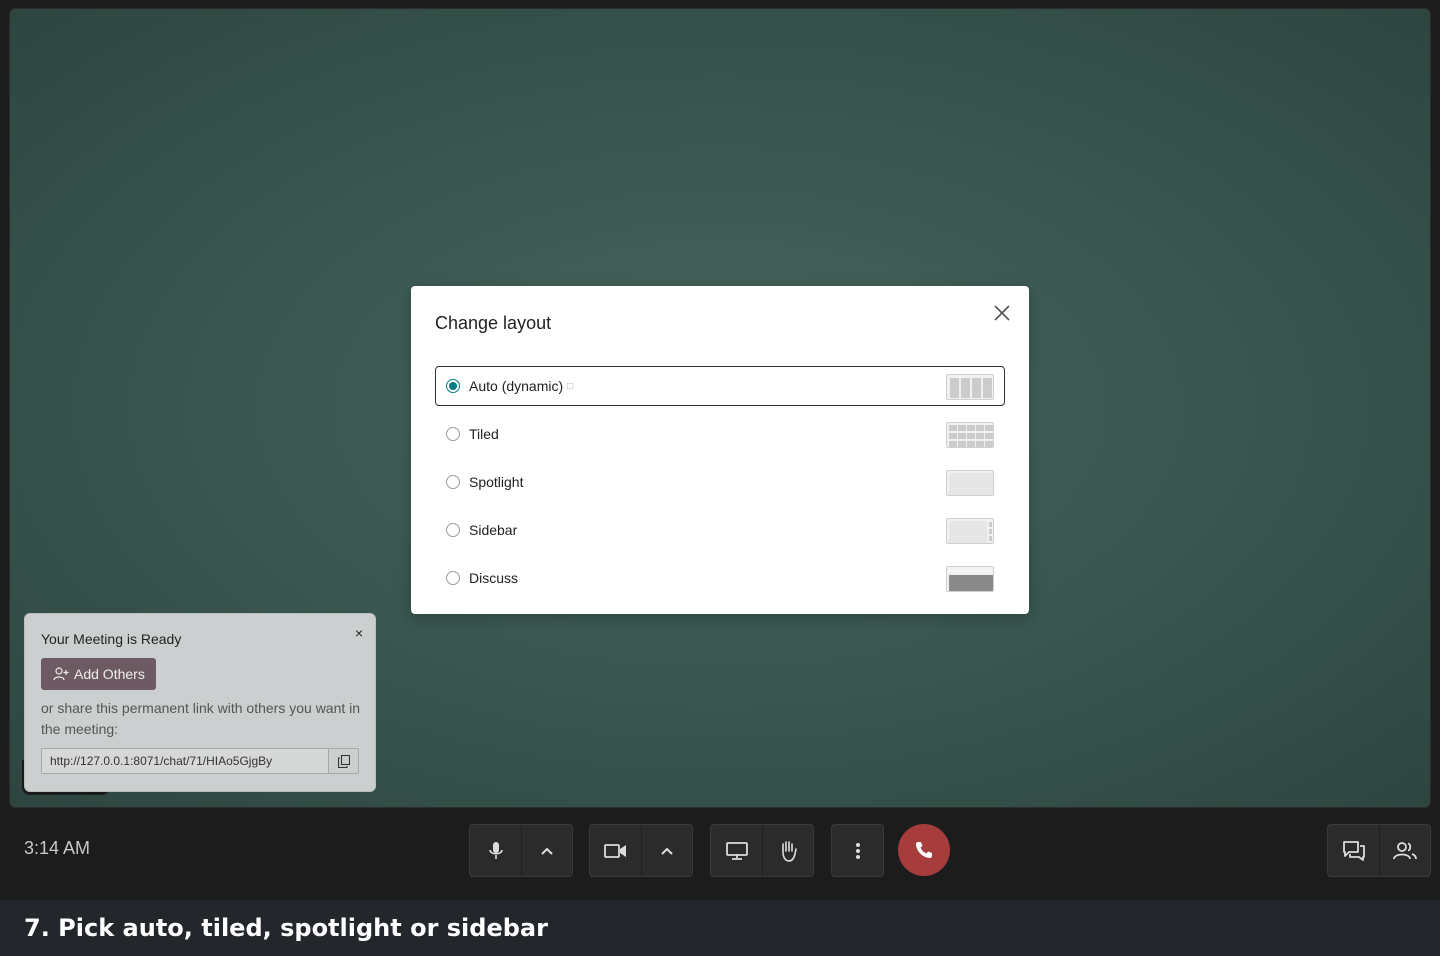 The height and width of the screenshot is (956, 1440). I want to click on raise-hand-icon, so click(789, 851).